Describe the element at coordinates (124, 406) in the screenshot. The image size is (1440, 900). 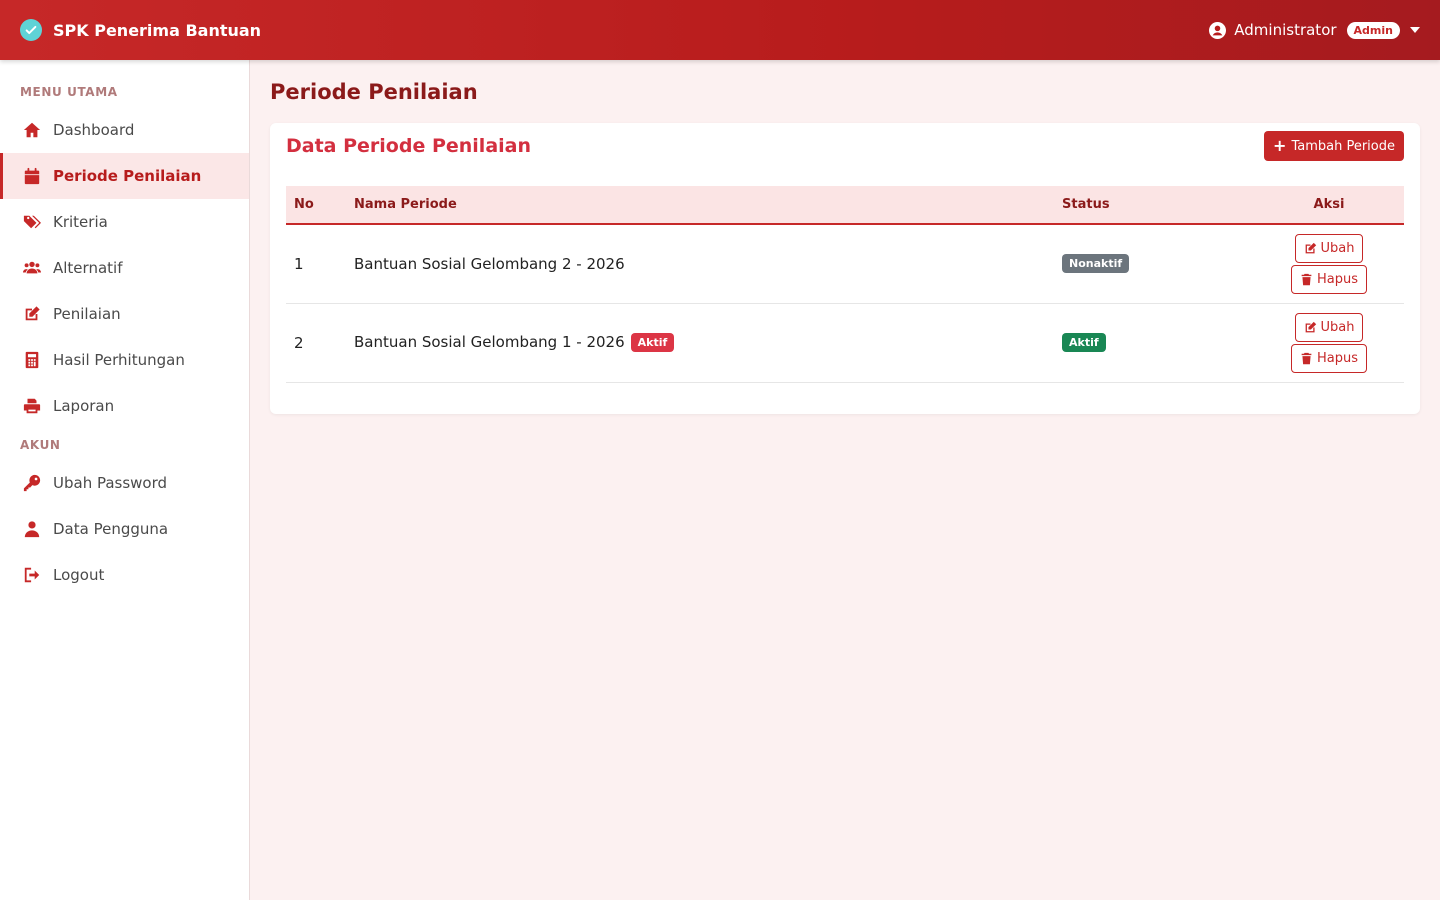
I see `sidebar-item-laporan: Laporan` at that location.